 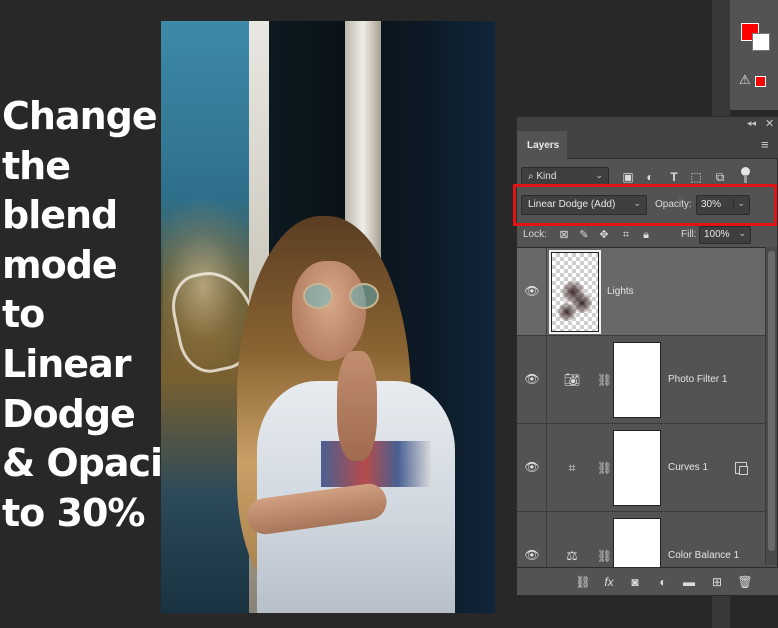 I want to click on opacity-value: 30%, so click(x=711, y=204).